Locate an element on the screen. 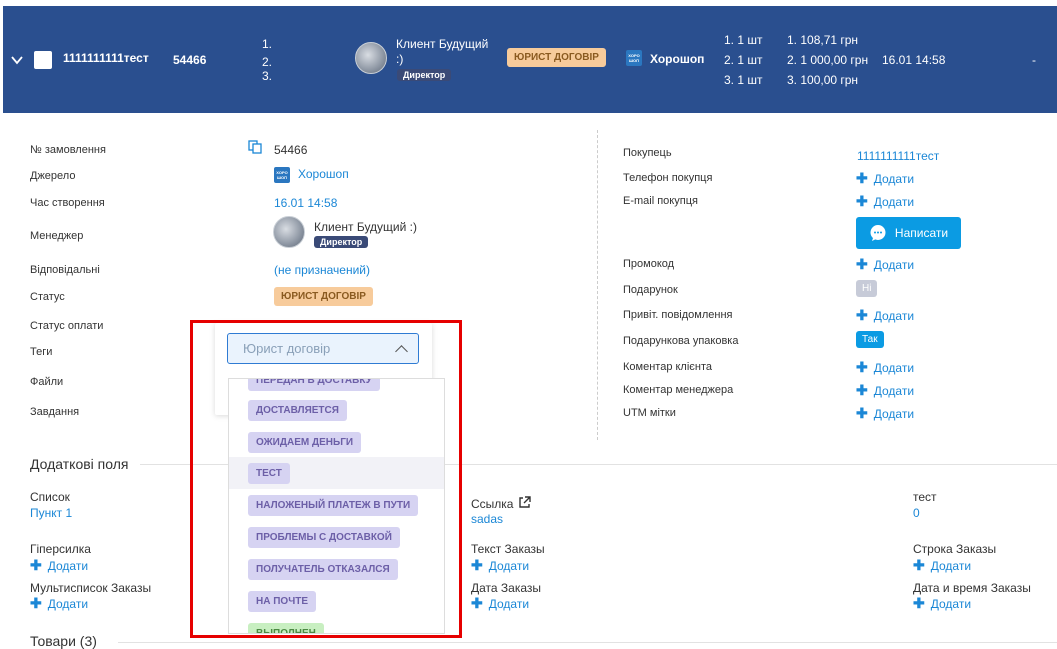 The image size is (1057, 649). label-manager-comment: Коментар менеджера is located at coordinates (678, 390).